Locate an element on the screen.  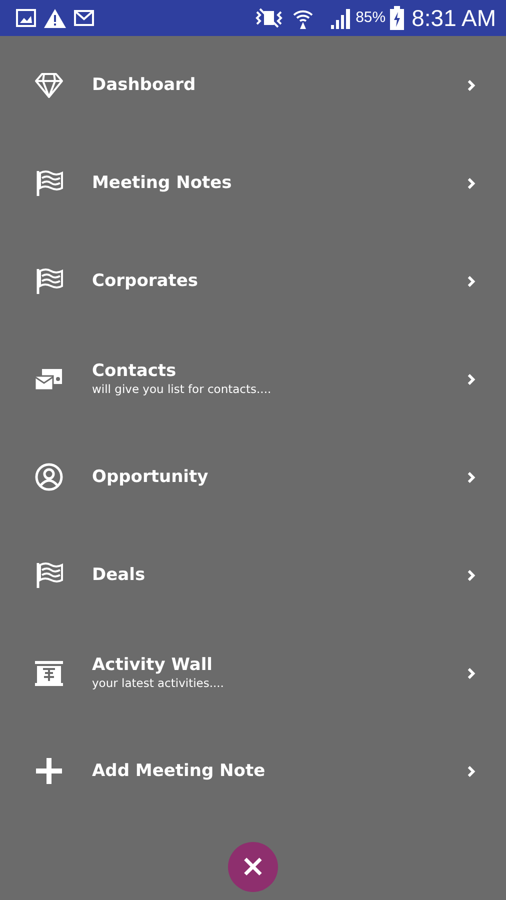
person-icon is located at coordinates (49, 477).